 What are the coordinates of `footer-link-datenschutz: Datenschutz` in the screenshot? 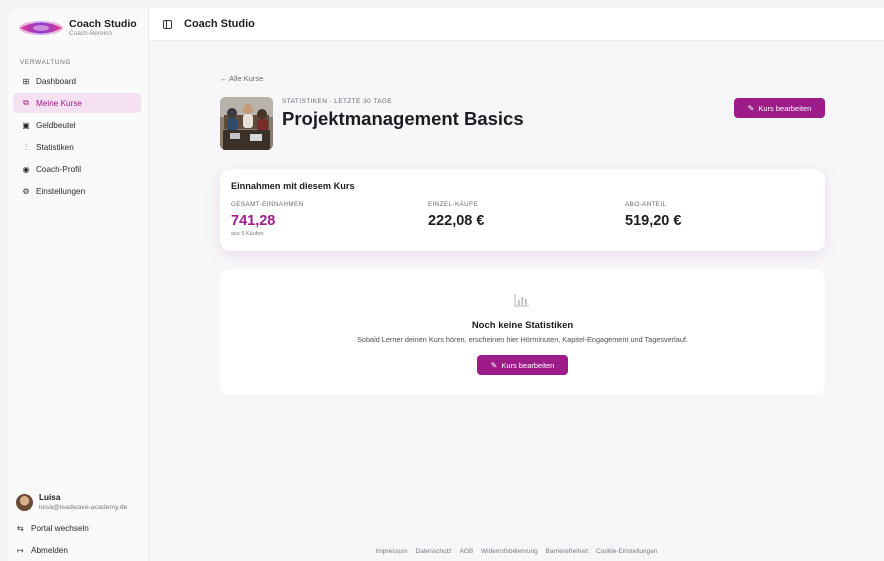 It's located at (434, 551).